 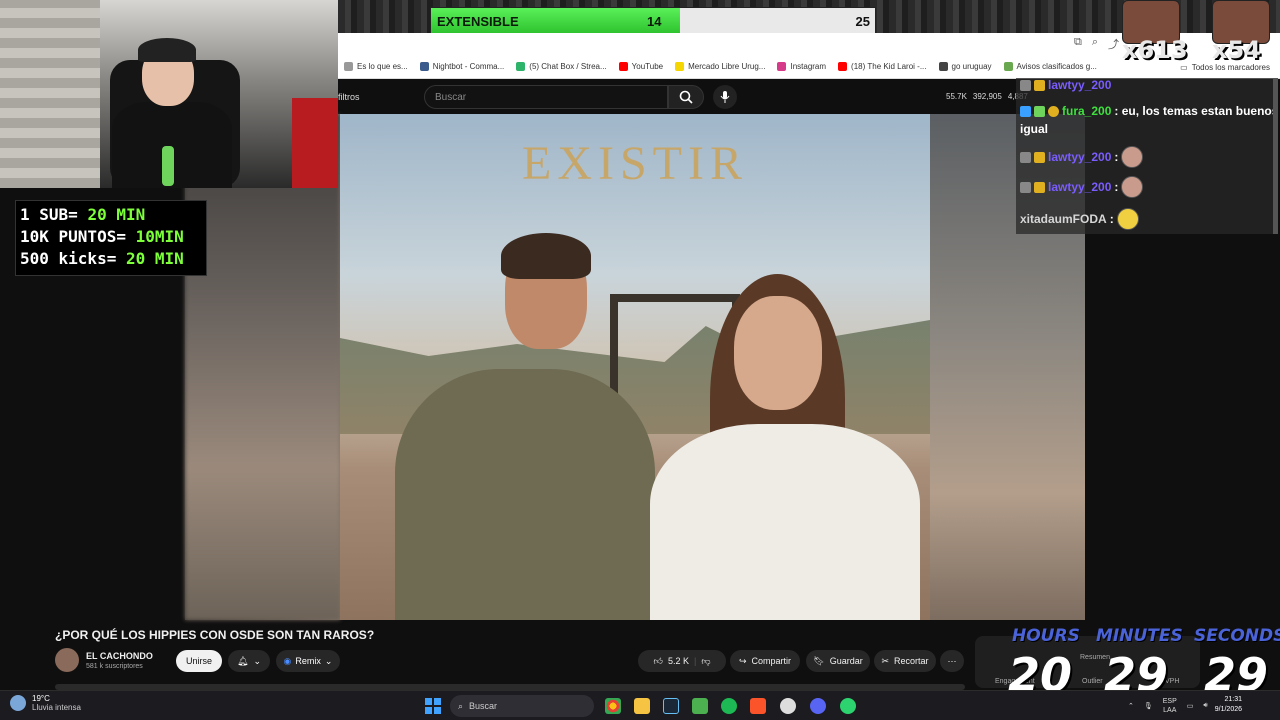 I want to click on chat-message: xitadaumFODA :, so click(x=1079, y=219).